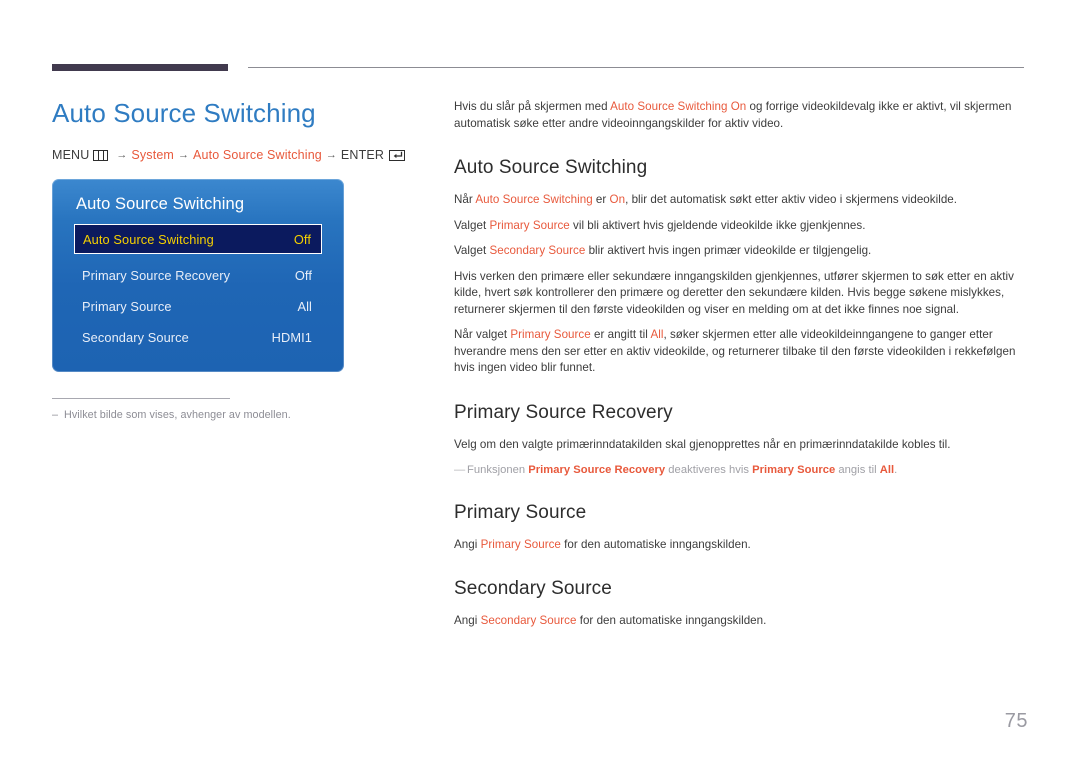 The height and width of the screenshot is (763, 1080). What do you see at coordinates (563, 412) in the screenshot?
I see `section-heading-primary-source-recovery: Primary Source Recovery` at bounding box center [563, 412].